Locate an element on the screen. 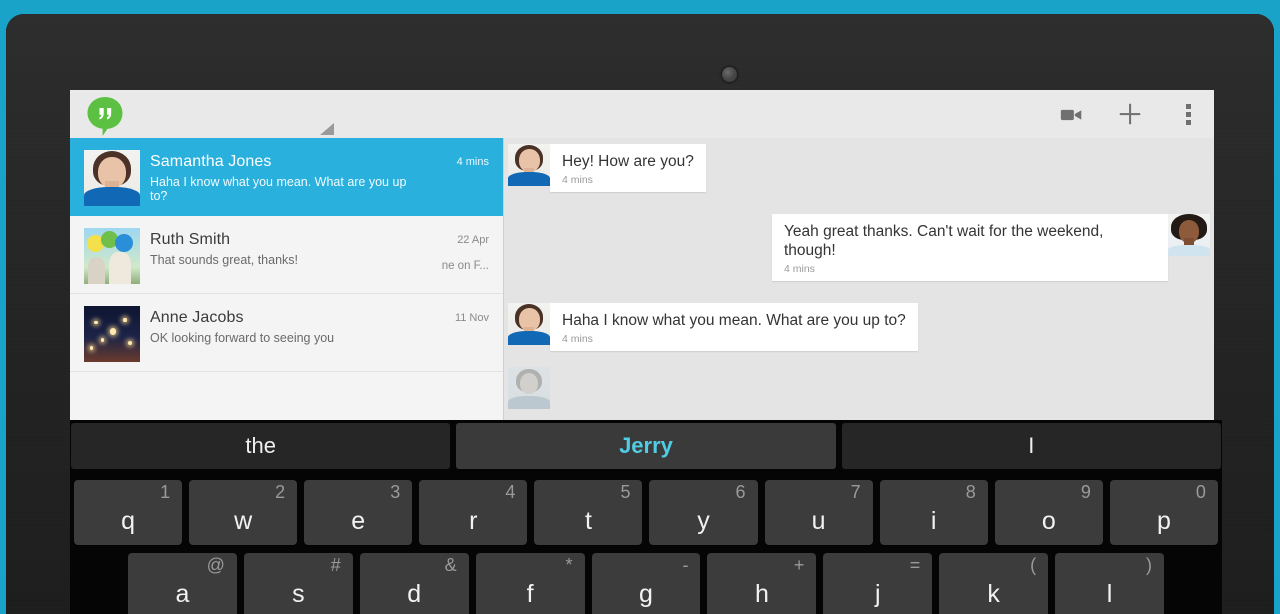  typing-indicator-avatar is located at coordinates (529, 388).